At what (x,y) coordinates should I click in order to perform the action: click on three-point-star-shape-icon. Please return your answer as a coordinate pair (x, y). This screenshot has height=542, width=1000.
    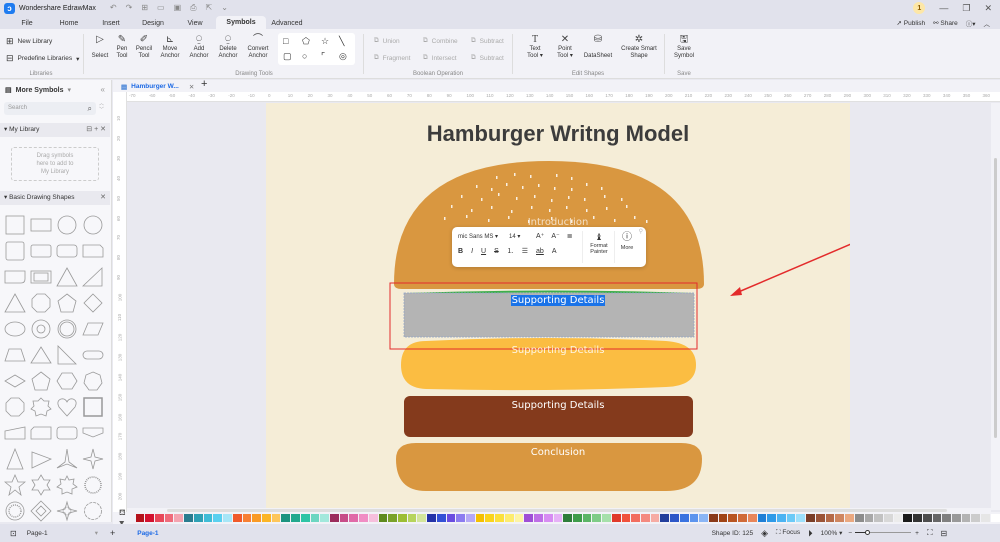
    Looking at the image, I should click on (67, 459).